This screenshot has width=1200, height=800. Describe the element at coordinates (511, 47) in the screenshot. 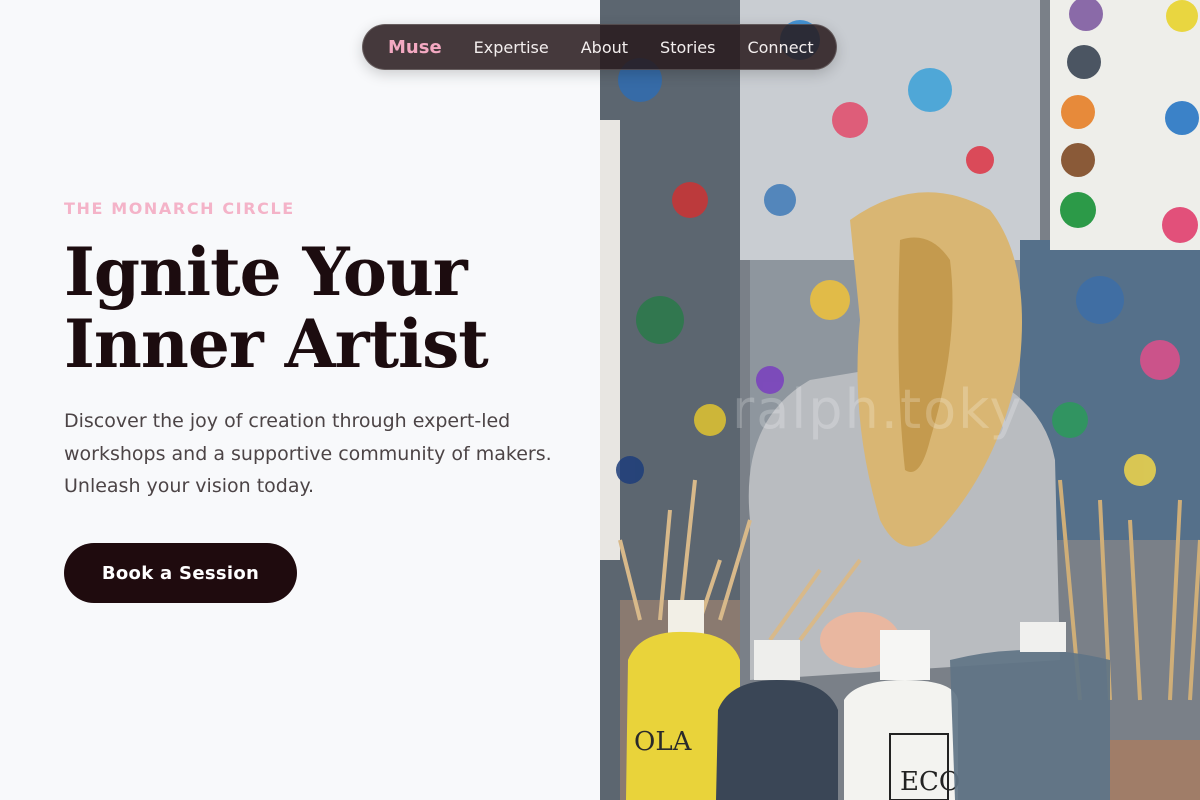

I see `nav-link-expertise: Expertise` at that location.